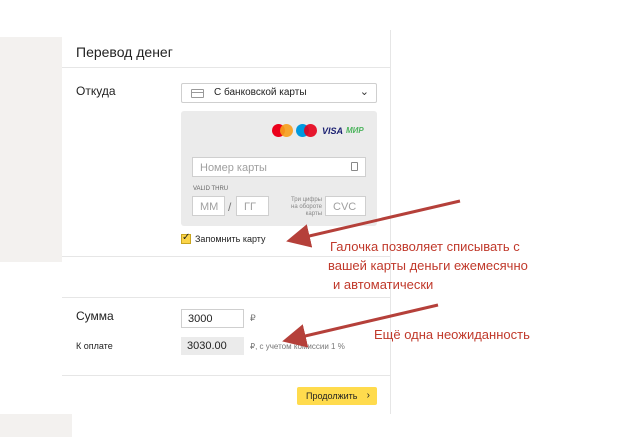 This screenshot has height=437, width=623. What do you see at coordinates (428, 265) in the screenshot?
I see `annotation-note-1-line-2: вашей карты деньги ежемесячно` at bounding box center [428, 265].